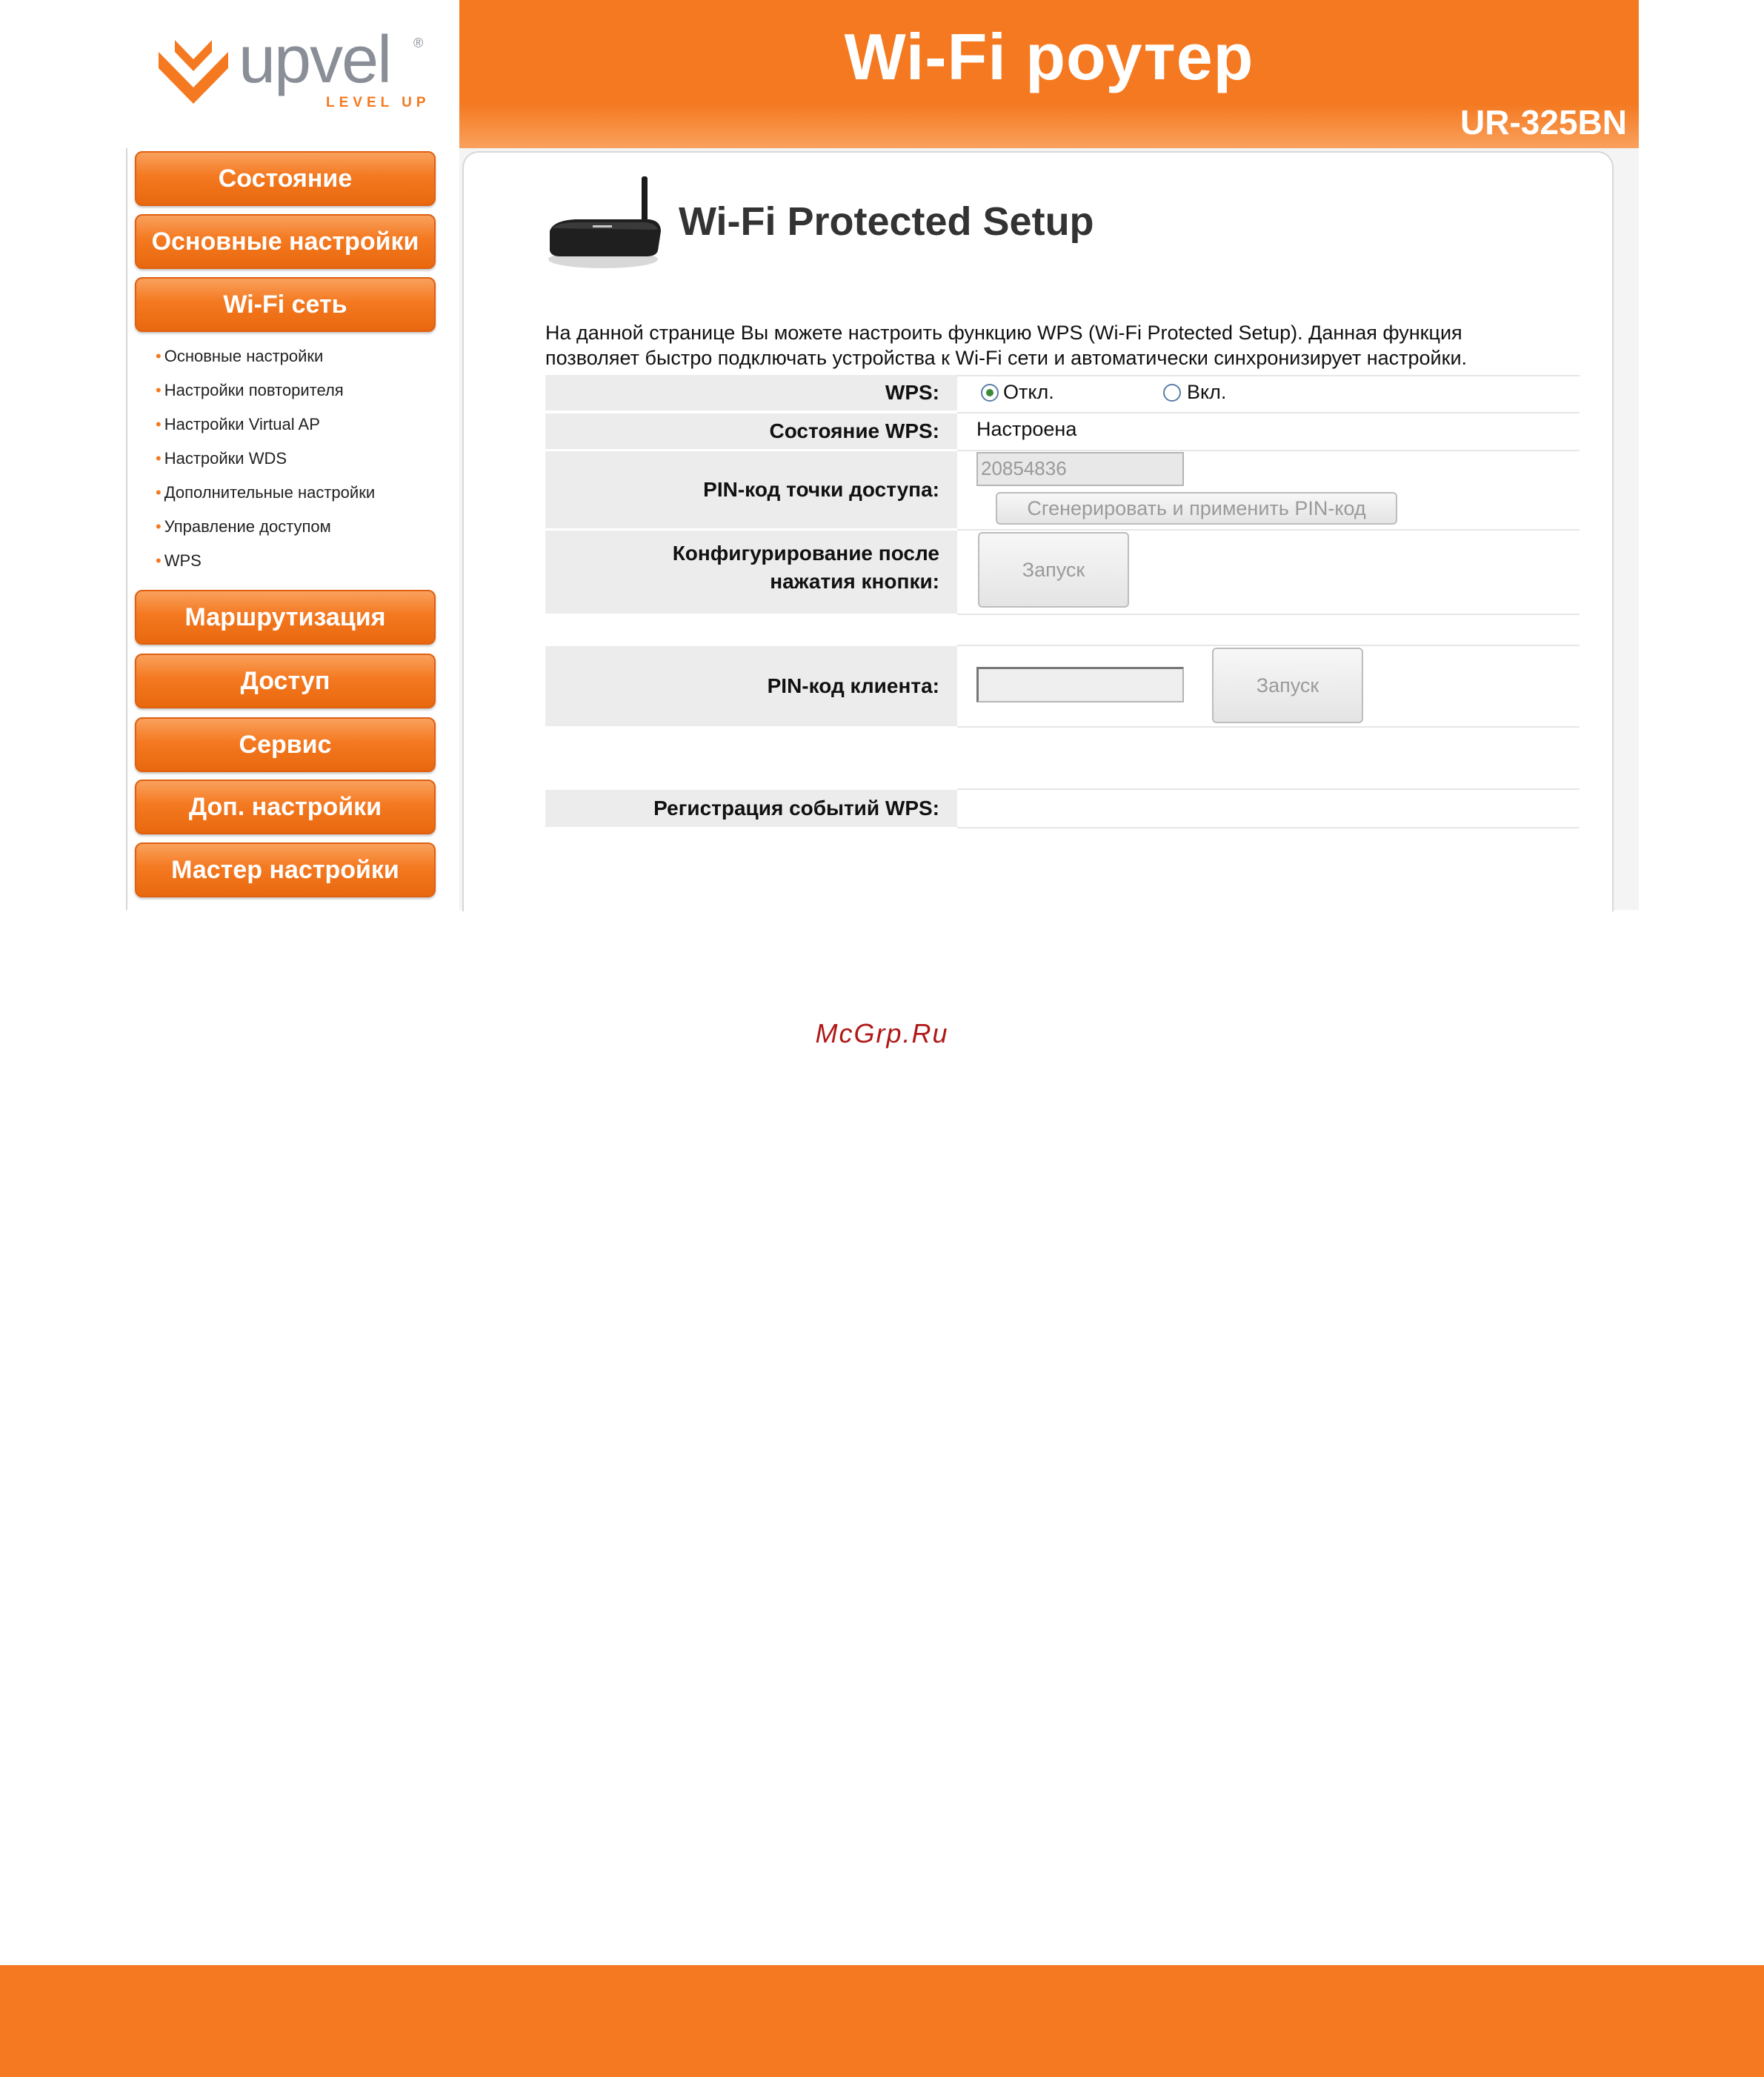 The height and width of the screenshot is (2077, 1764). I want to click on model-name: UR-325BN, so click(1543, 123).